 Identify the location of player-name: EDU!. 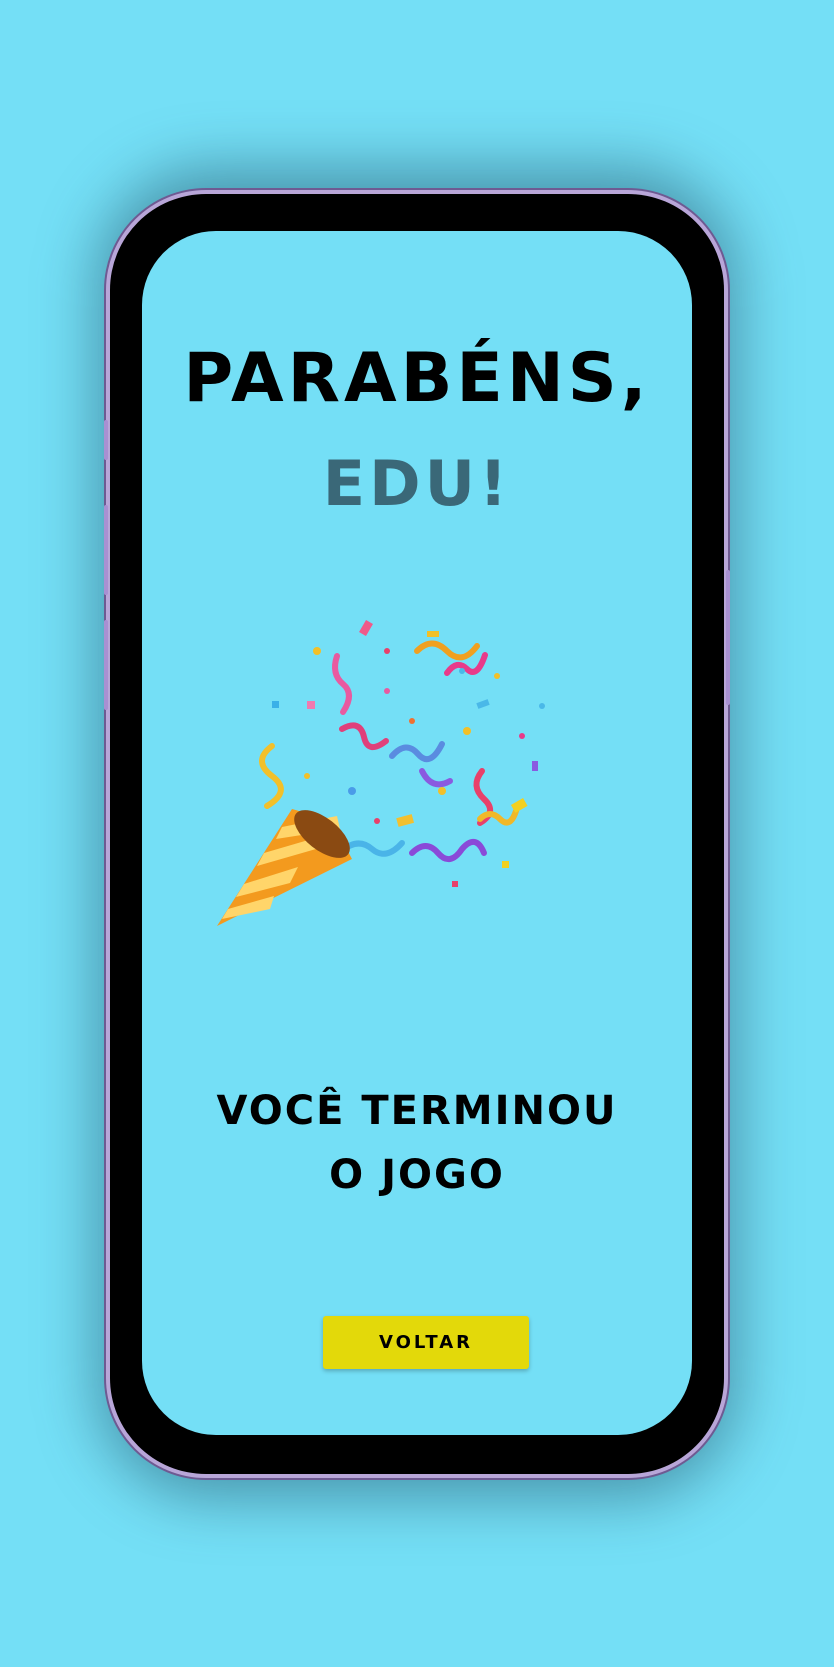
(417, 483).